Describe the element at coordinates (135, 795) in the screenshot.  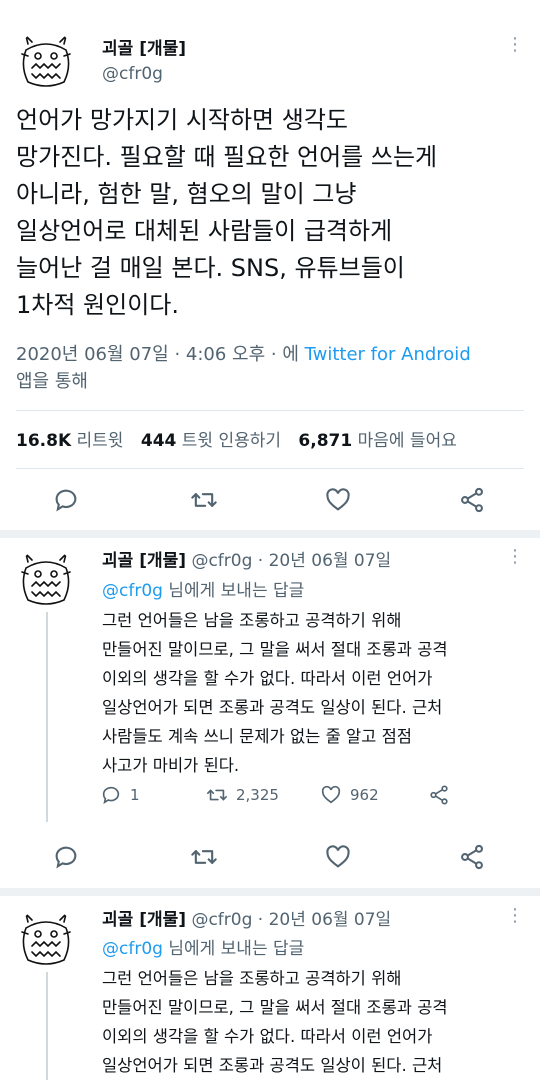
I see `reply-count: 1` at that location.